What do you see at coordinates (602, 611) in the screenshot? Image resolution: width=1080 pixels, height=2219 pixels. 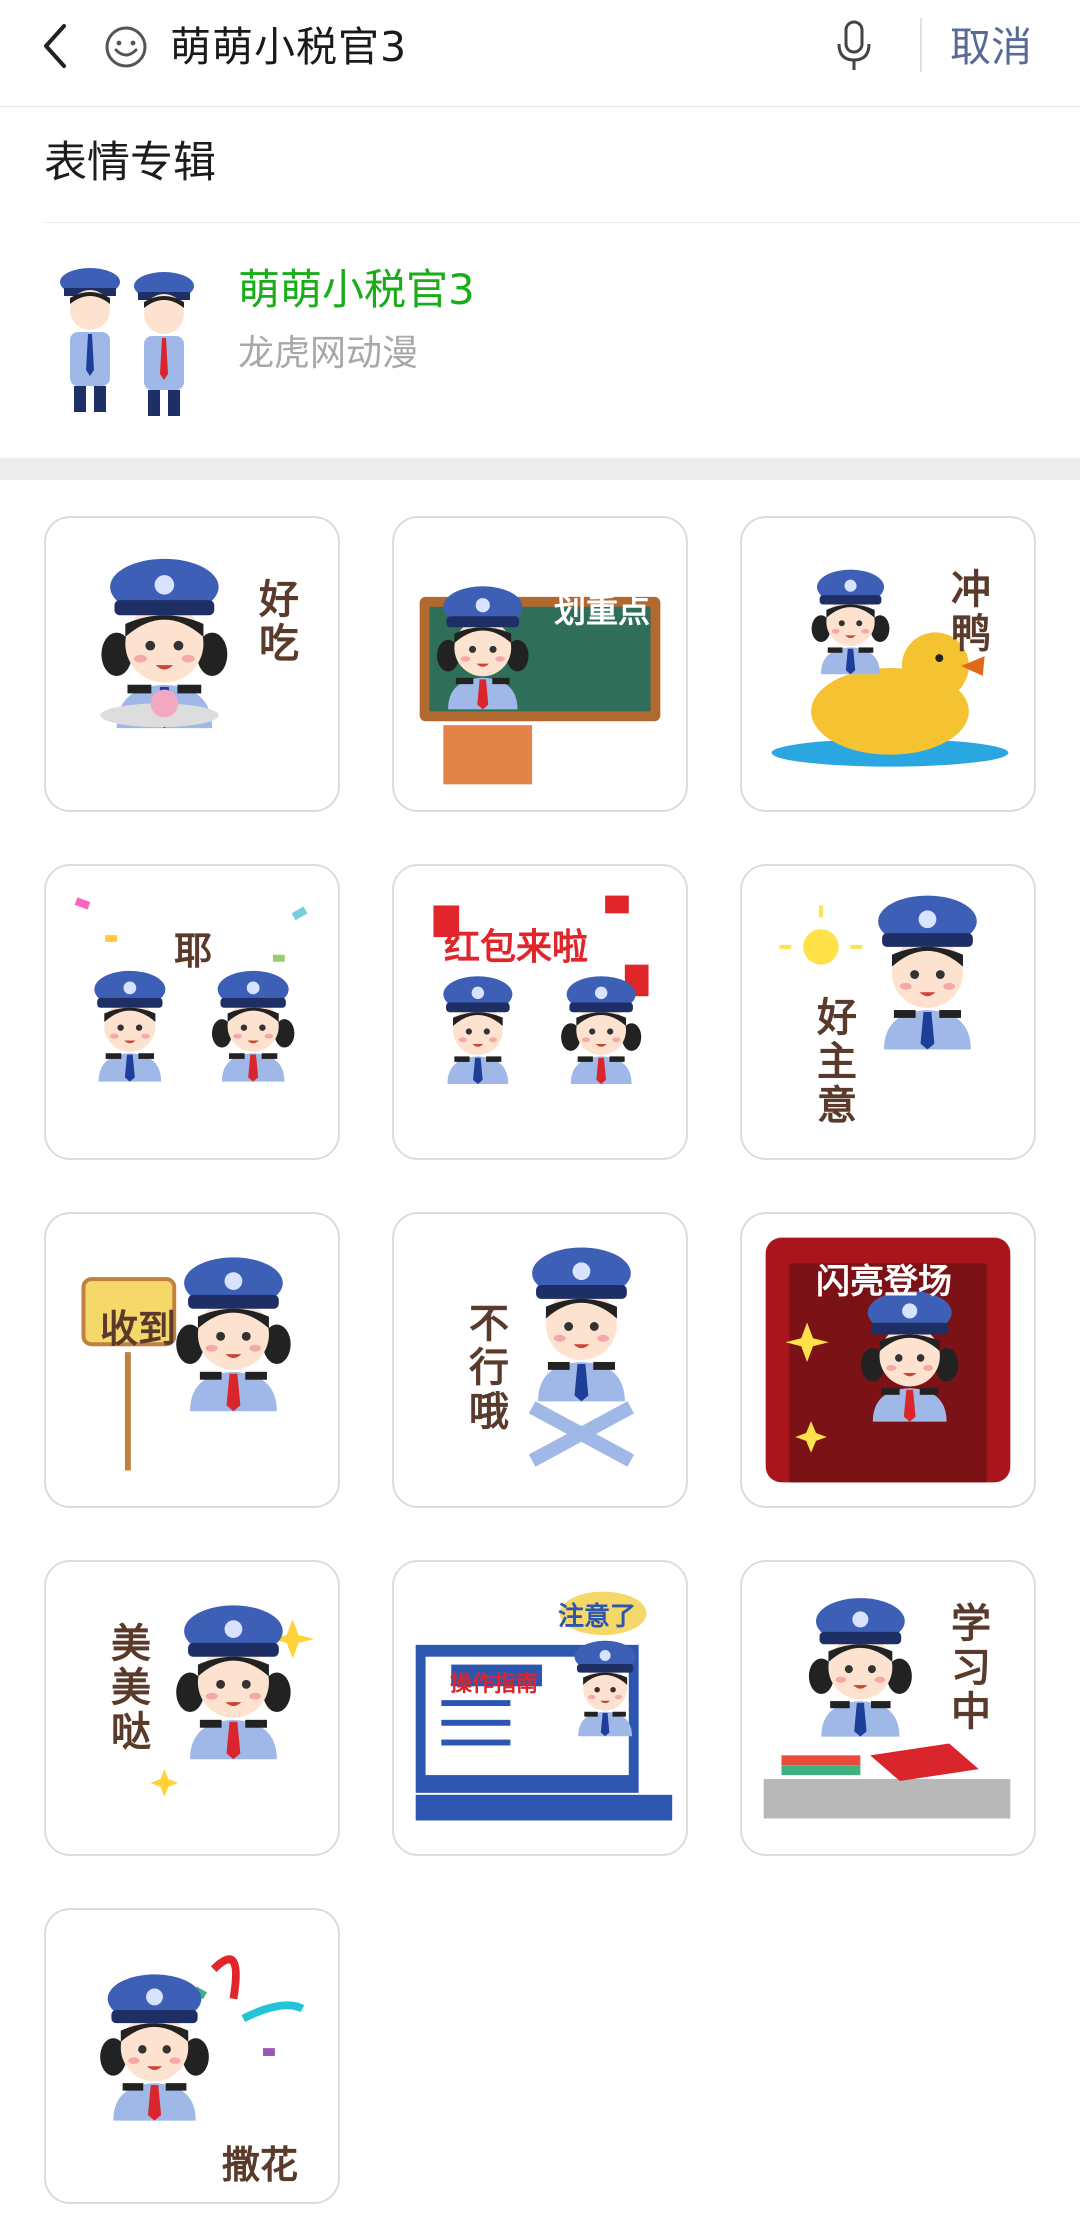 I see `sticker-caption: 划重点` at bounding box center [602, 611].